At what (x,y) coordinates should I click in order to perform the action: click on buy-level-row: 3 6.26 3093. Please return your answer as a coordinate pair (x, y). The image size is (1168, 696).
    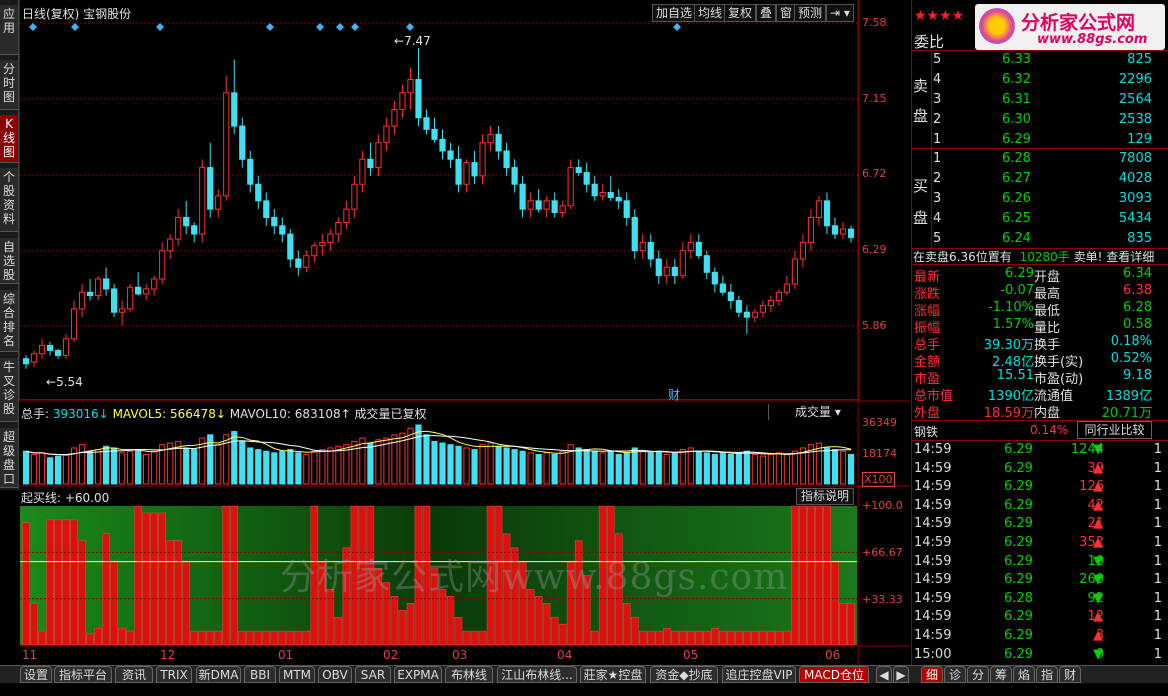
    Looking at the image, I should click on (1032, 201).